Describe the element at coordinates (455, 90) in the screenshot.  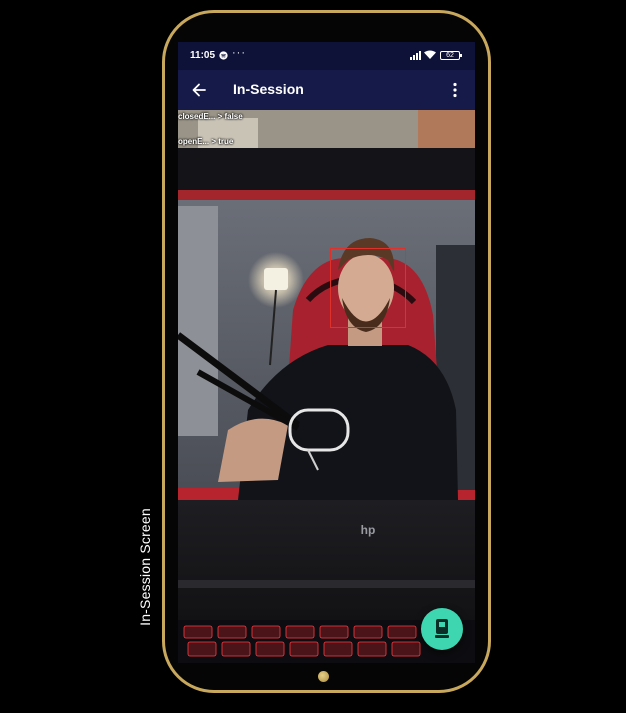
I see `more-vert-icon` at that location.